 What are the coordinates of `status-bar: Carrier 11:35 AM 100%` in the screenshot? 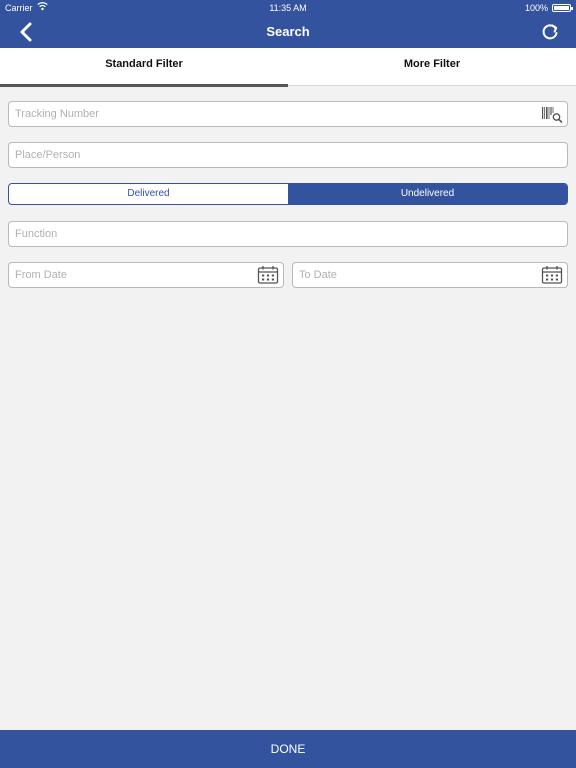 It's located at (288, 8).